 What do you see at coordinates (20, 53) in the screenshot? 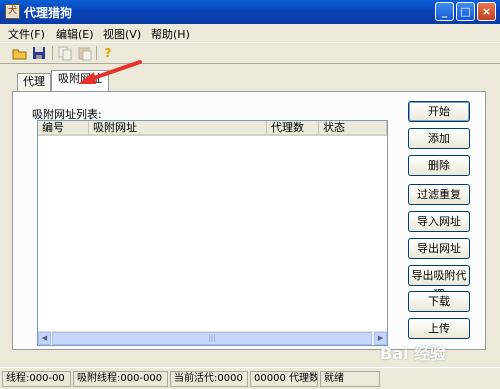
I see `open-folder-icon` at bounding box center [20, 53].